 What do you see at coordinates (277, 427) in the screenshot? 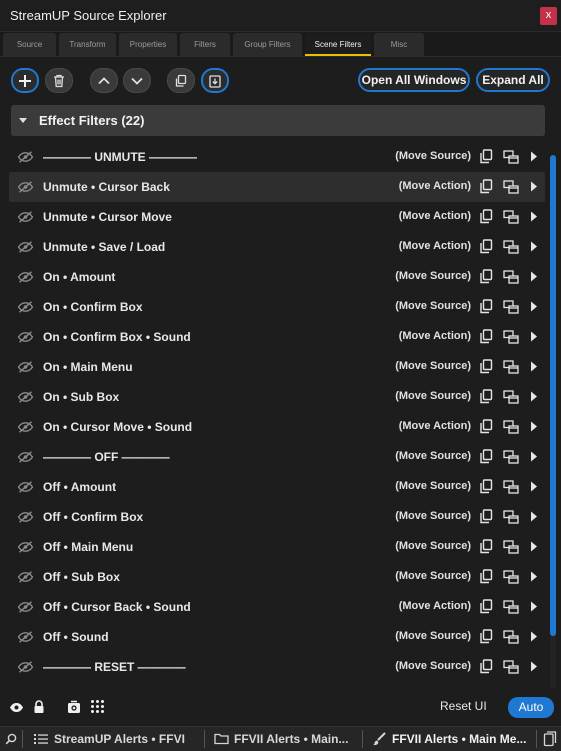
I see `filter-row: On • Cursor Move • Sound (Move Action)` at bounding box center [277, 427].